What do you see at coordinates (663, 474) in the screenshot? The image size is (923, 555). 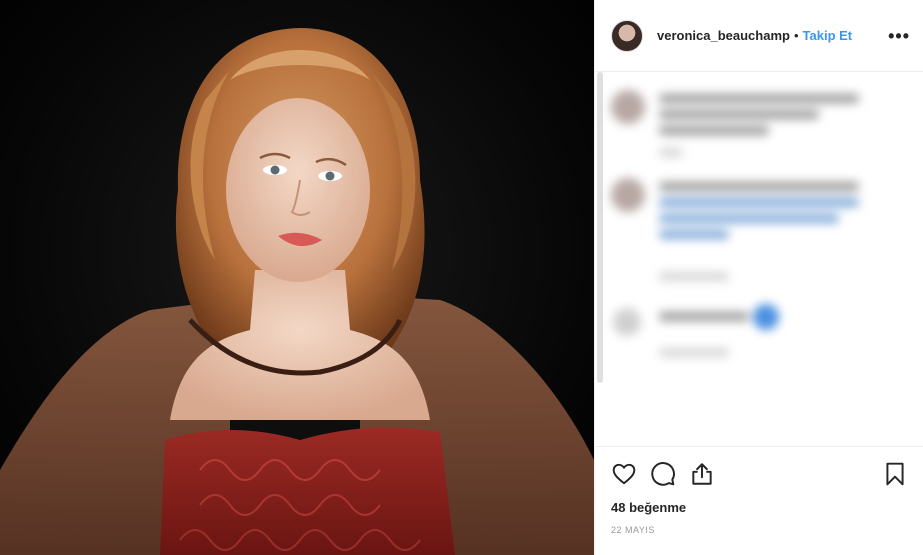 I see `speech-bubble-icon` at bounding box center [663, 474].